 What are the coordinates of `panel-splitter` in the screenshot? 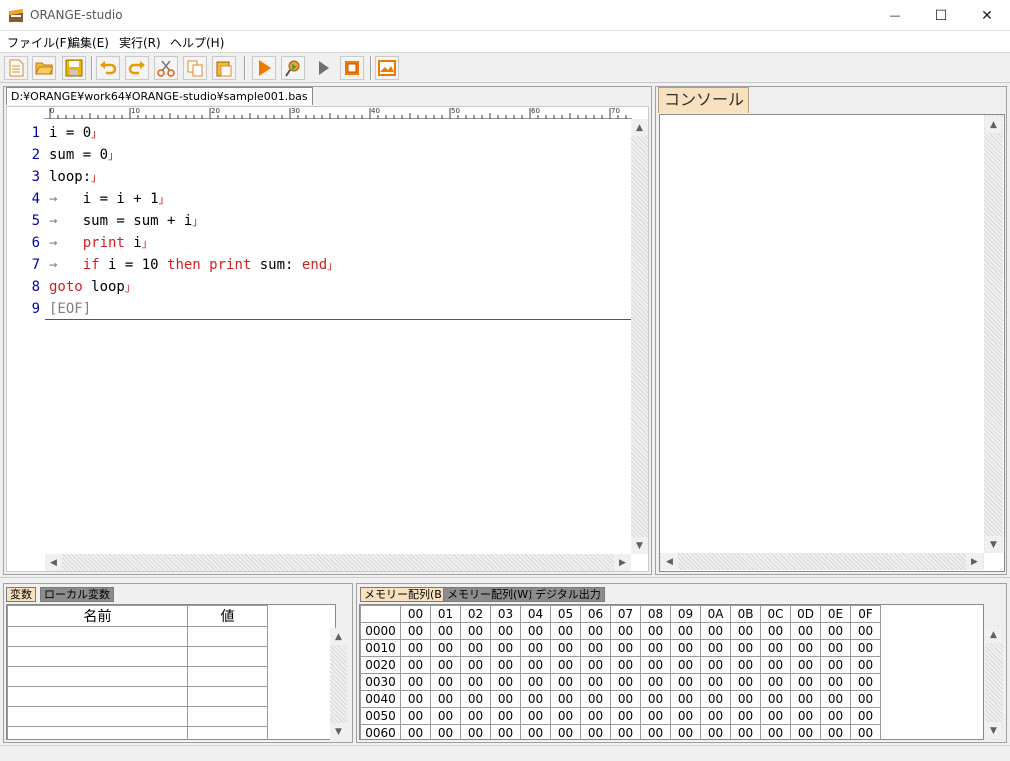 It's located at (505, 579).